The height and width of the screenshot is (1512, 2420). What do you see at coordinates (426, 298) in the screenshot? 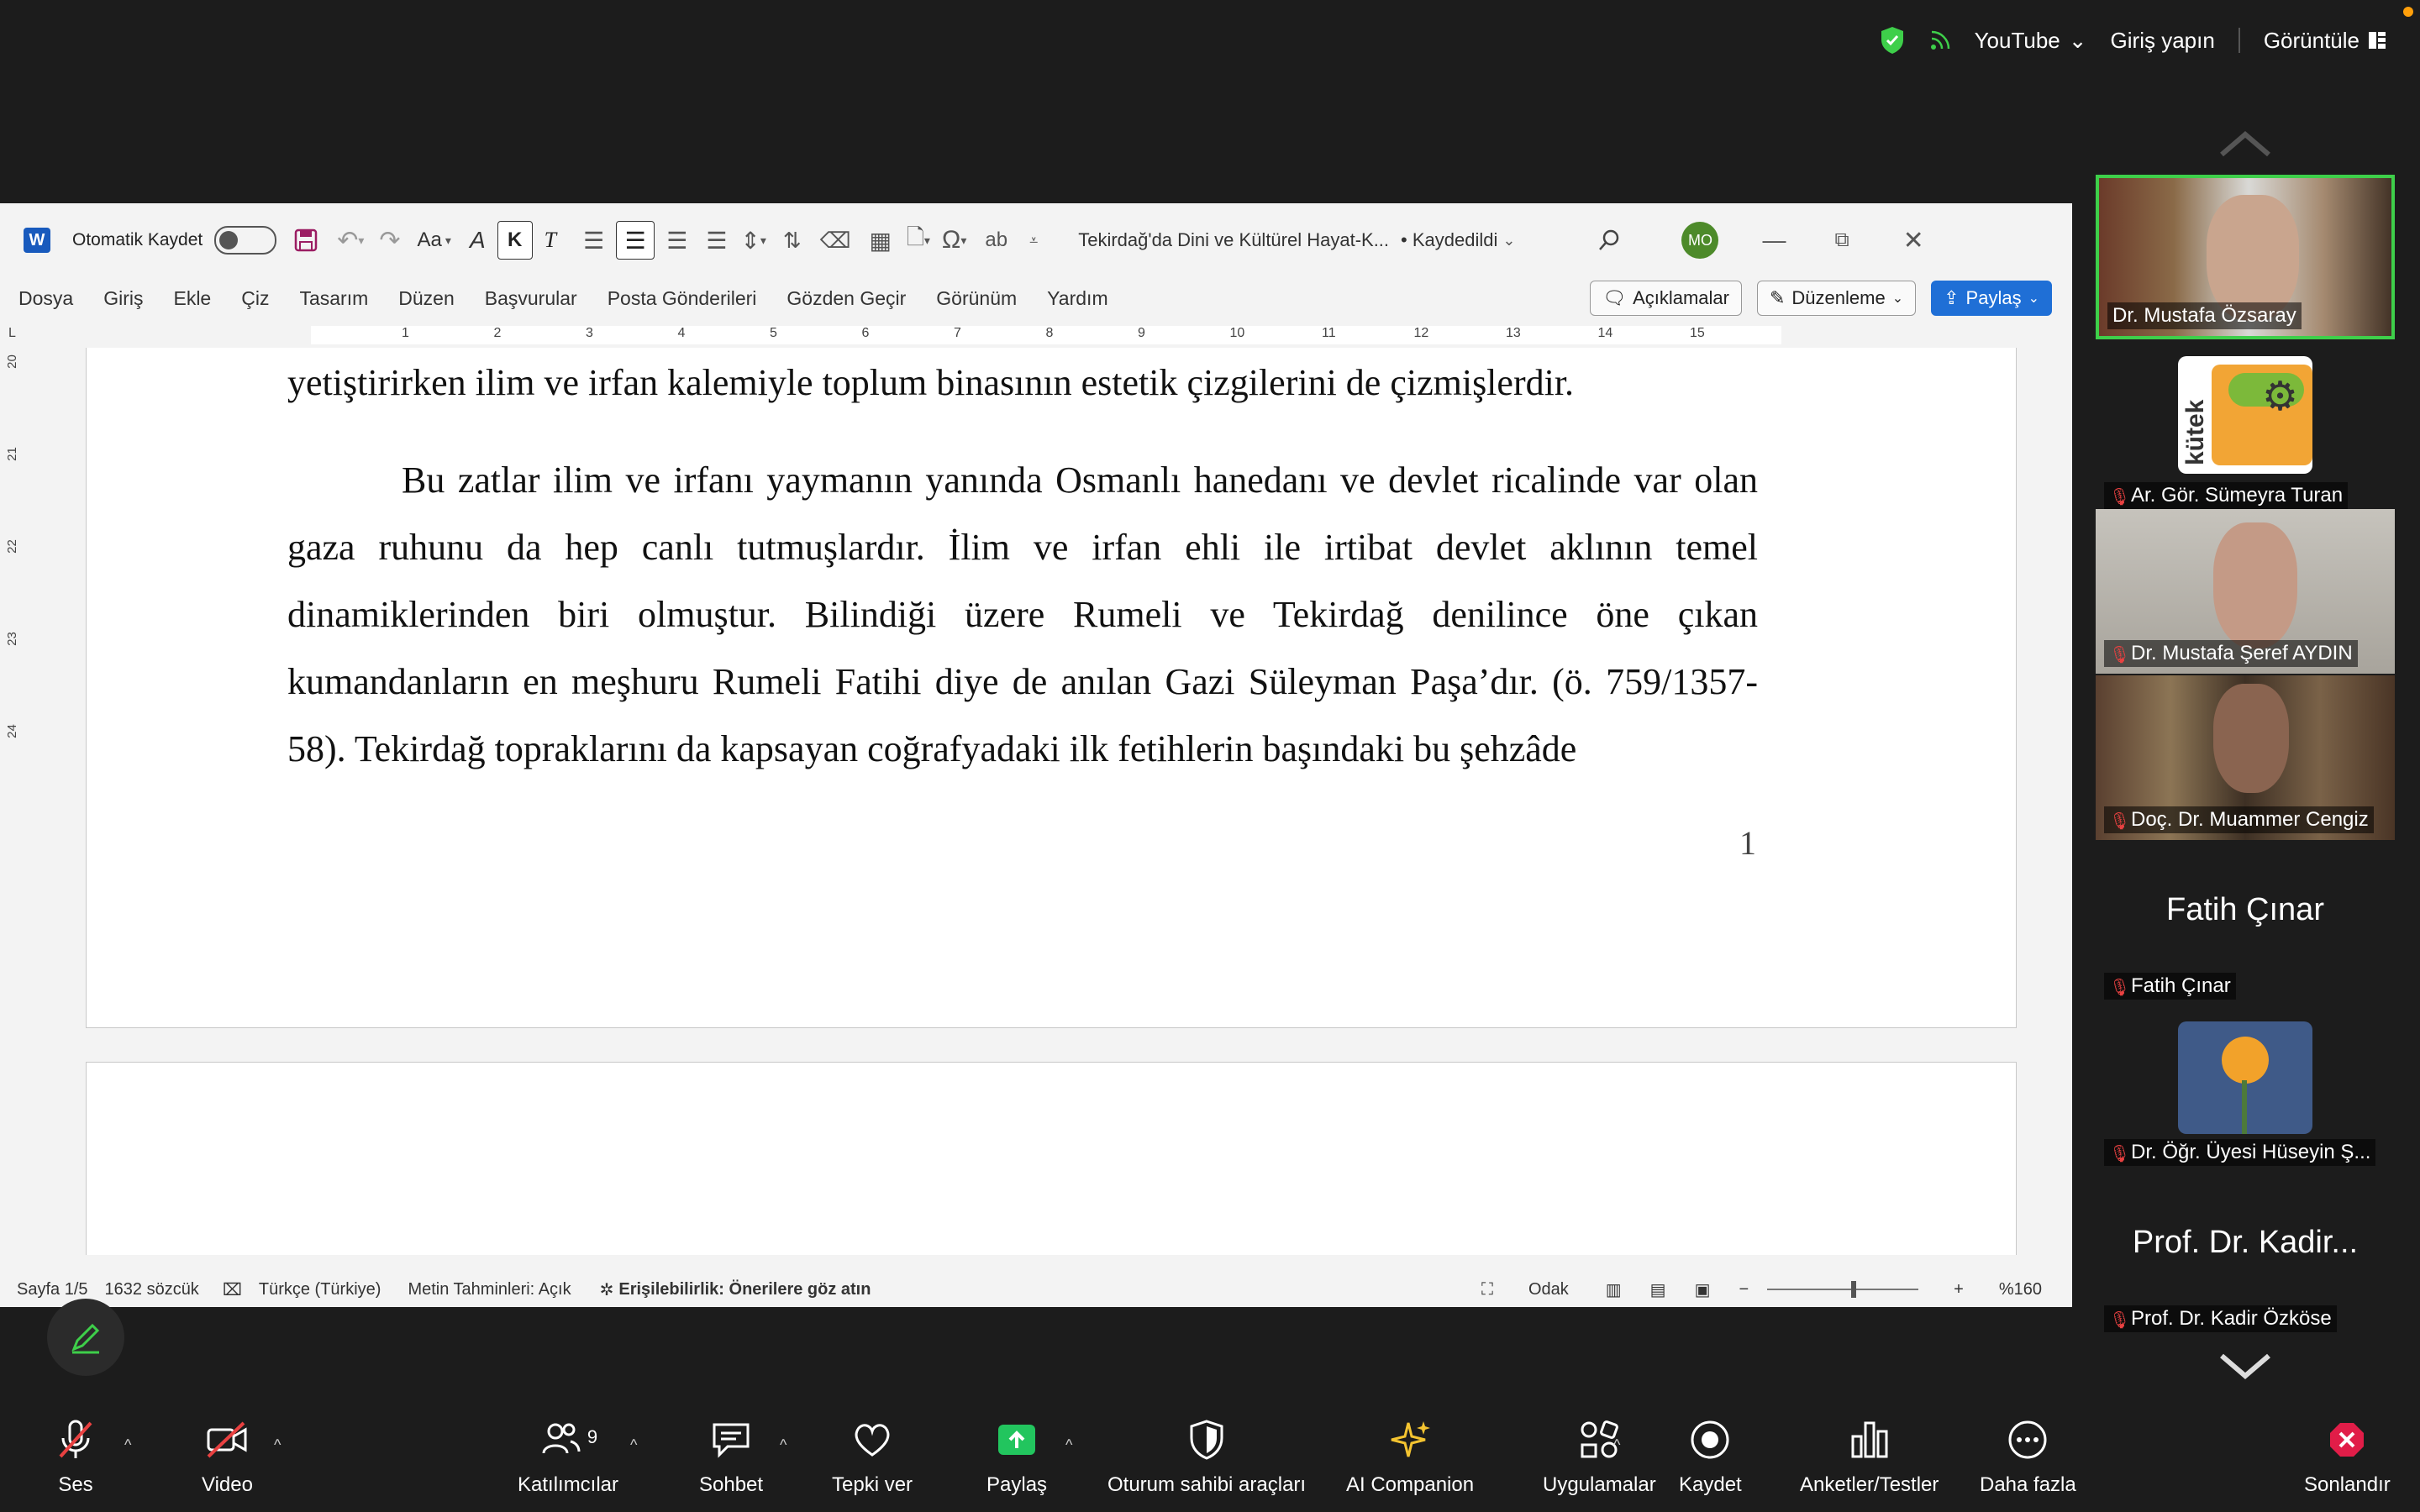
I see `menu-duzen: Düzen` at bounding box center [426, 298].